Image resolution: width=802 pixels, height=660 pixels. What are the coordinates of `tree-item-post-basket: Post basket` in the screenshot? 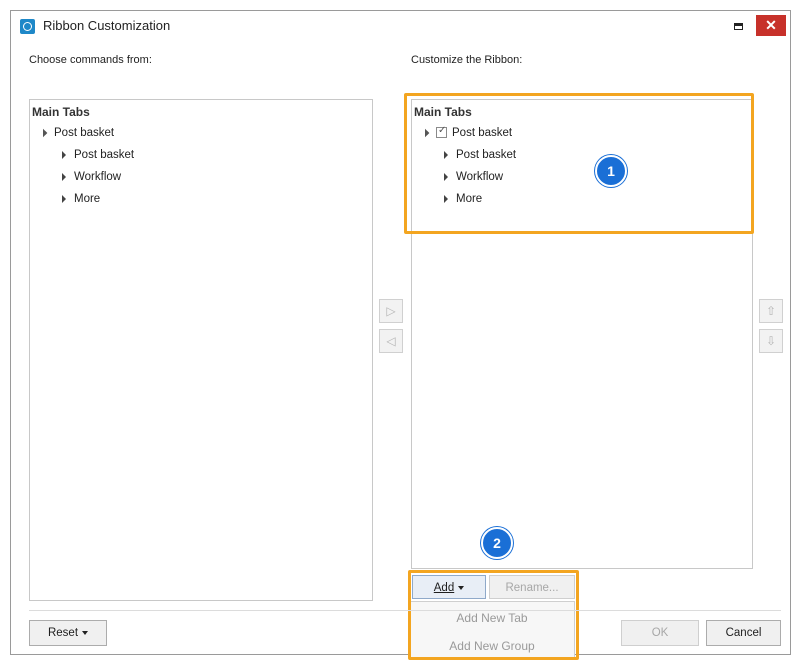 It's located at (76, 133).